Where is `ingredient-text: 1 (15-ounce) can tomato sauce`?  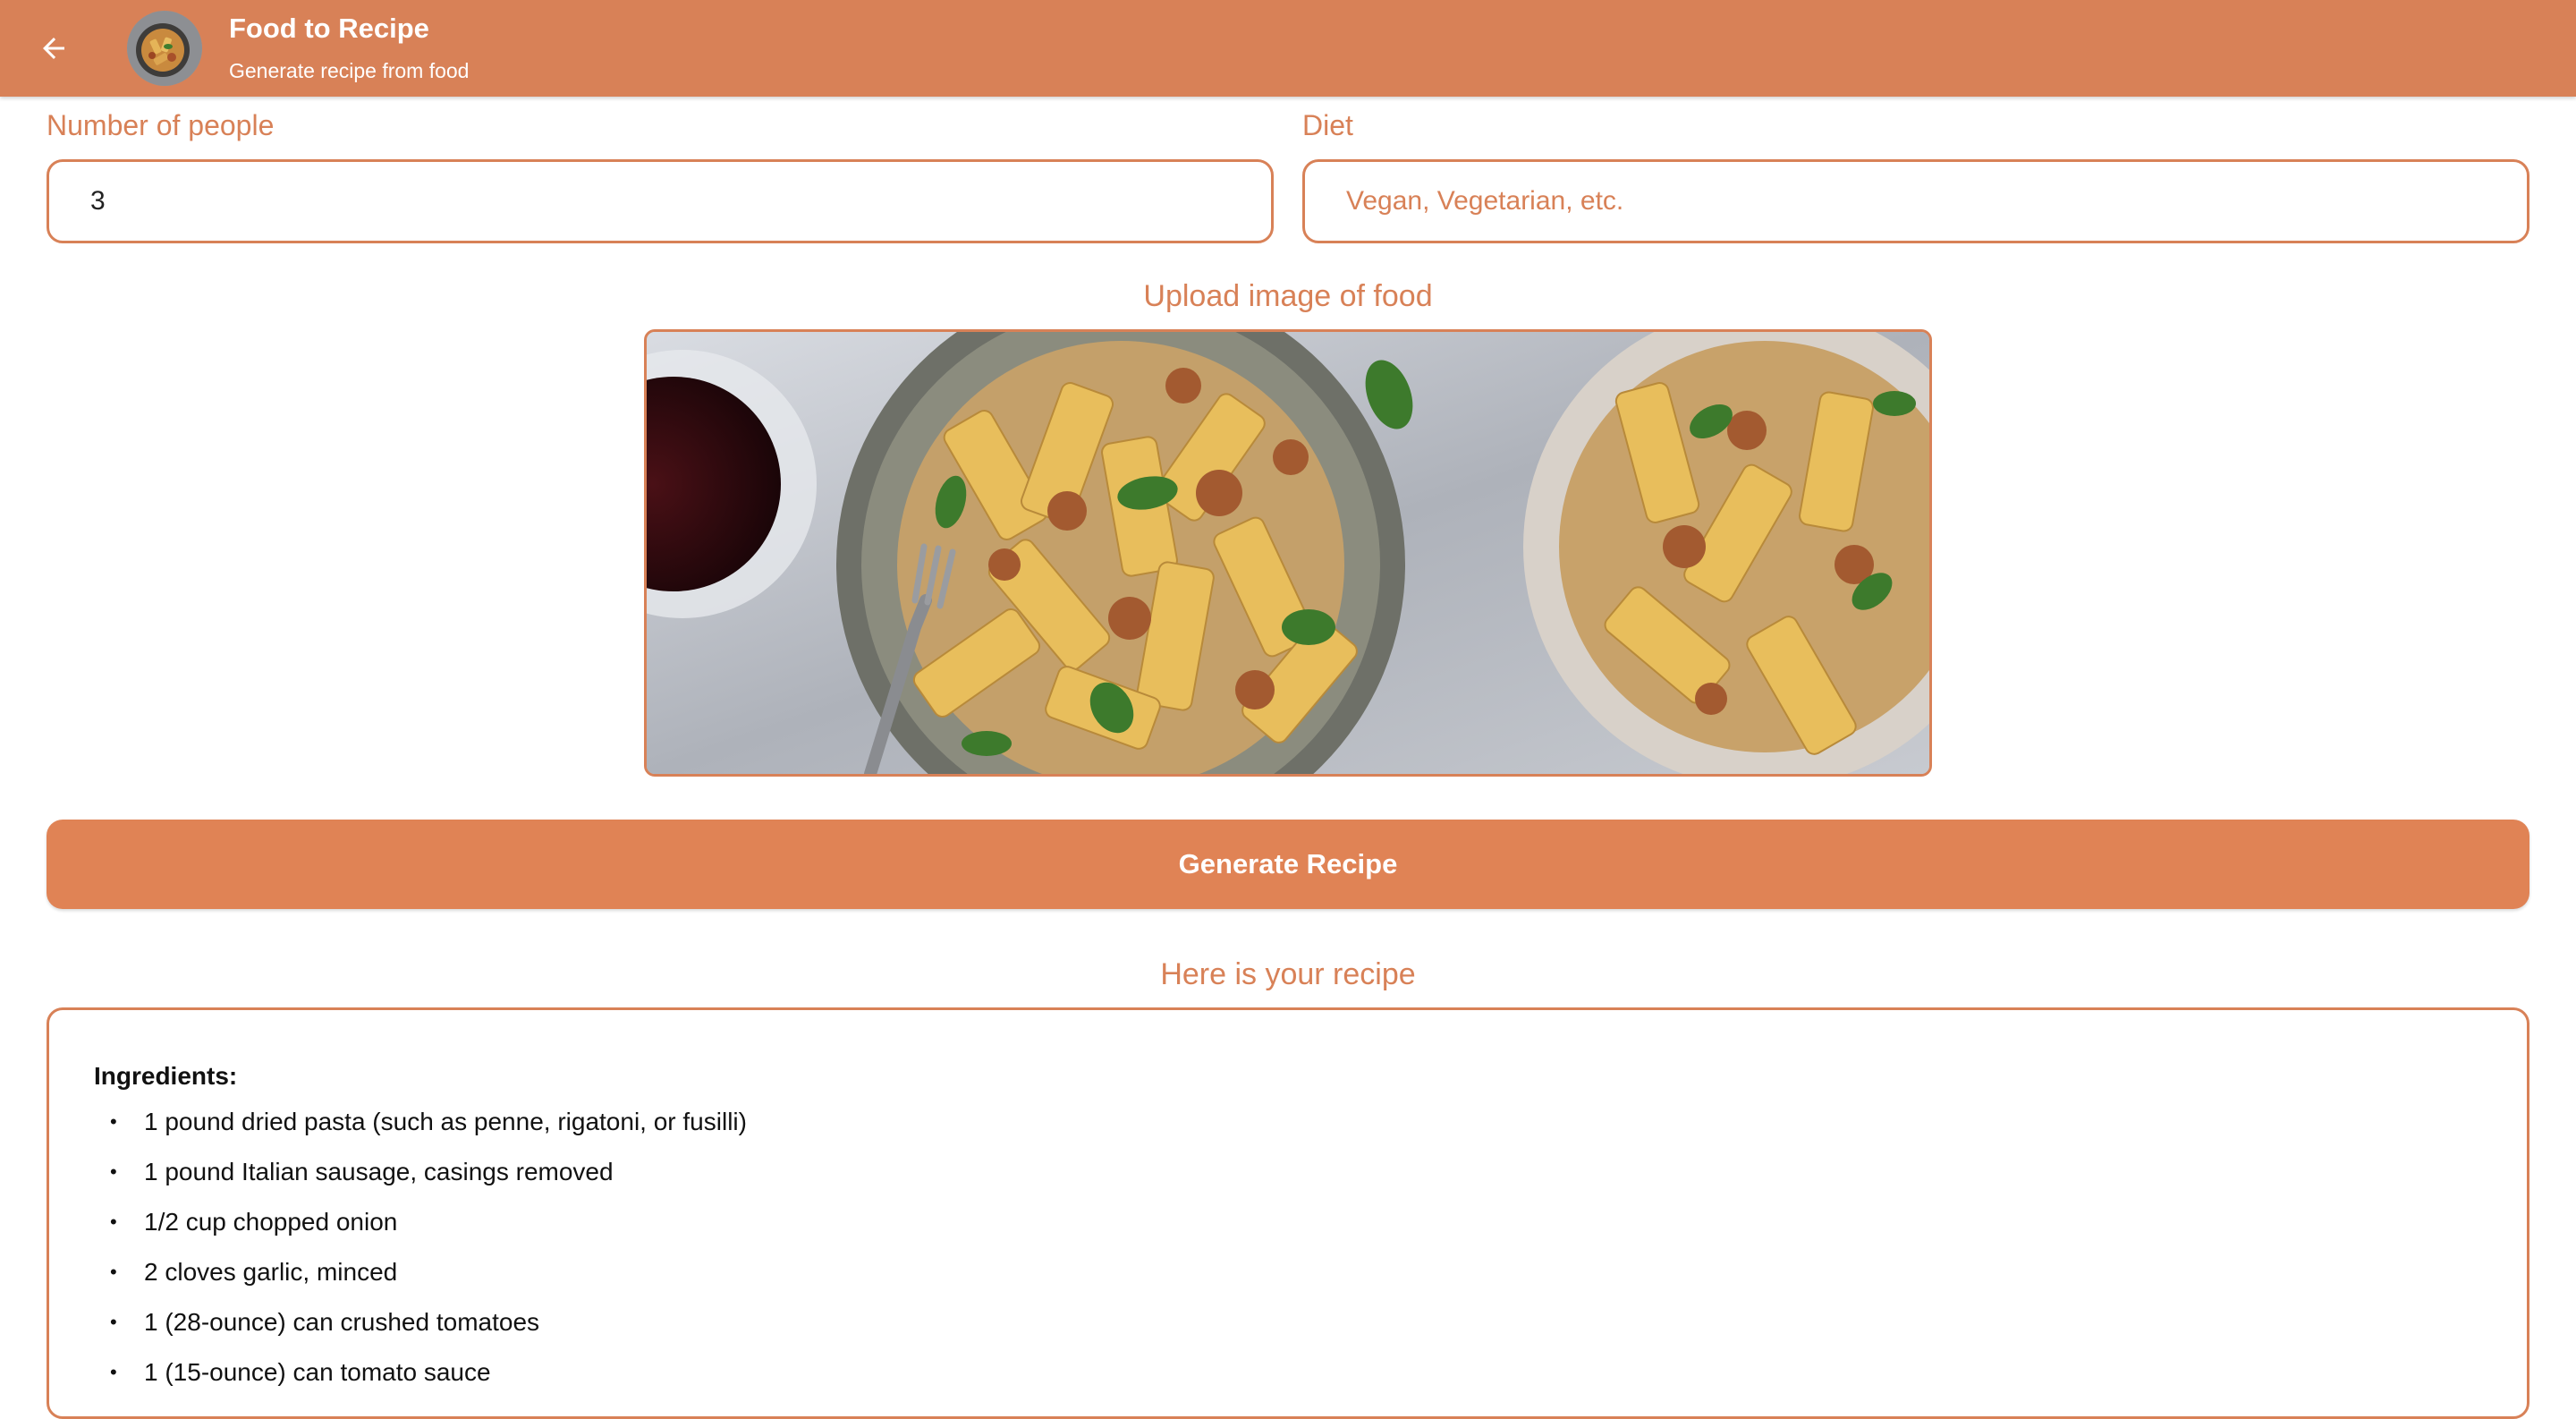
ingredient-text: 1 (15-ounce) can tomato sauce is located at coordinates (317, 1372).